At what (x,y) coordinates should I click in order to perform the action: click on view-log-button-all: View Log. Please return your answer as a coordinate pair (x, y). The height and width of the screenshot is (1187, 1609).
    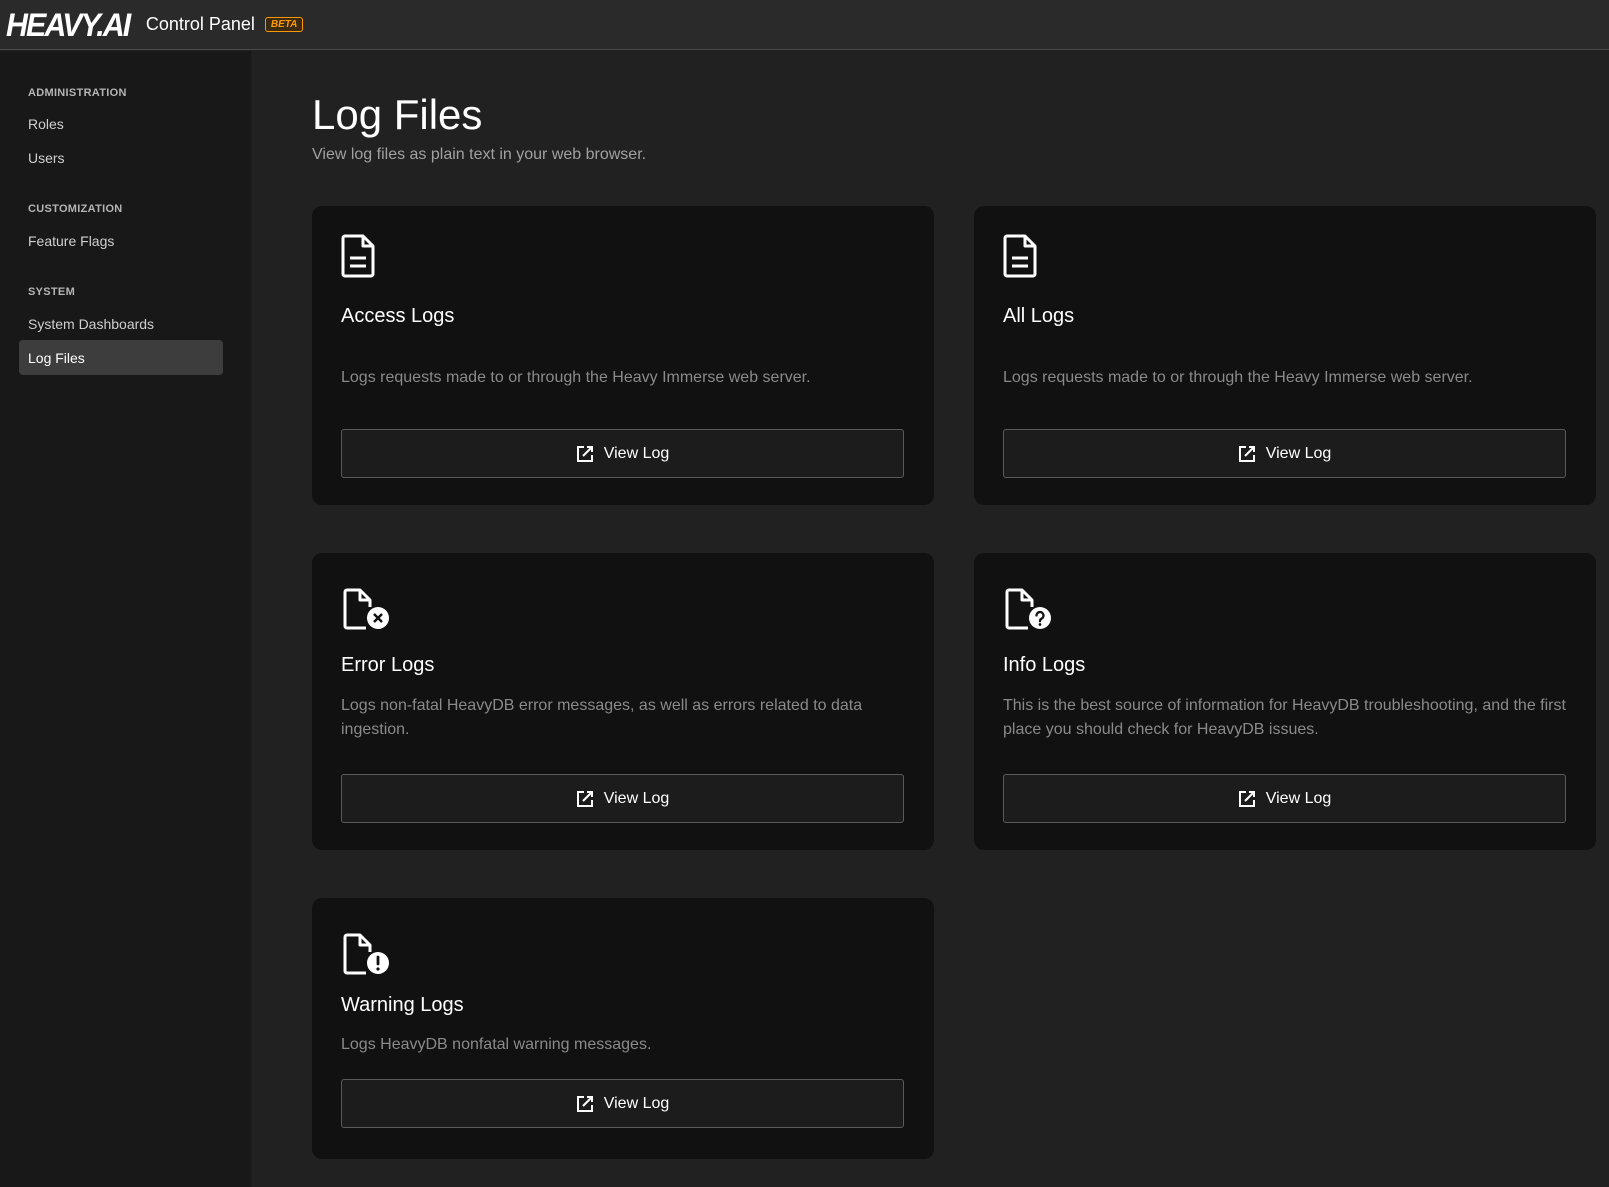
    Looking at the image, I should click on (1284, 453).